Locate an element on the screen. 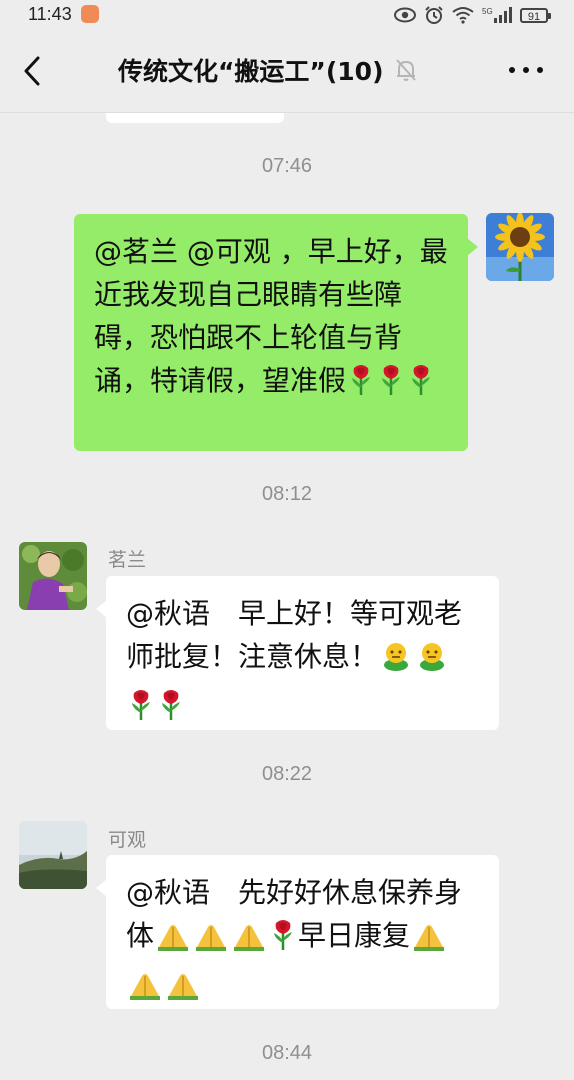 This screenshot has height=1080, width=574. sender-name: 茗兰 is located at coordinates (127, 560).